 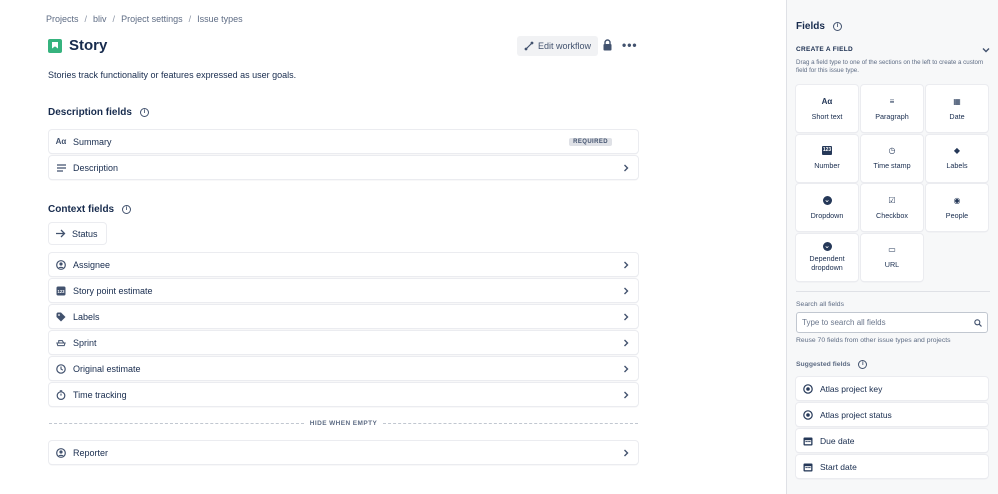 I want to click on field-row-story-point-estimate: 123 Story point estimate, so click(x=343, y=290).